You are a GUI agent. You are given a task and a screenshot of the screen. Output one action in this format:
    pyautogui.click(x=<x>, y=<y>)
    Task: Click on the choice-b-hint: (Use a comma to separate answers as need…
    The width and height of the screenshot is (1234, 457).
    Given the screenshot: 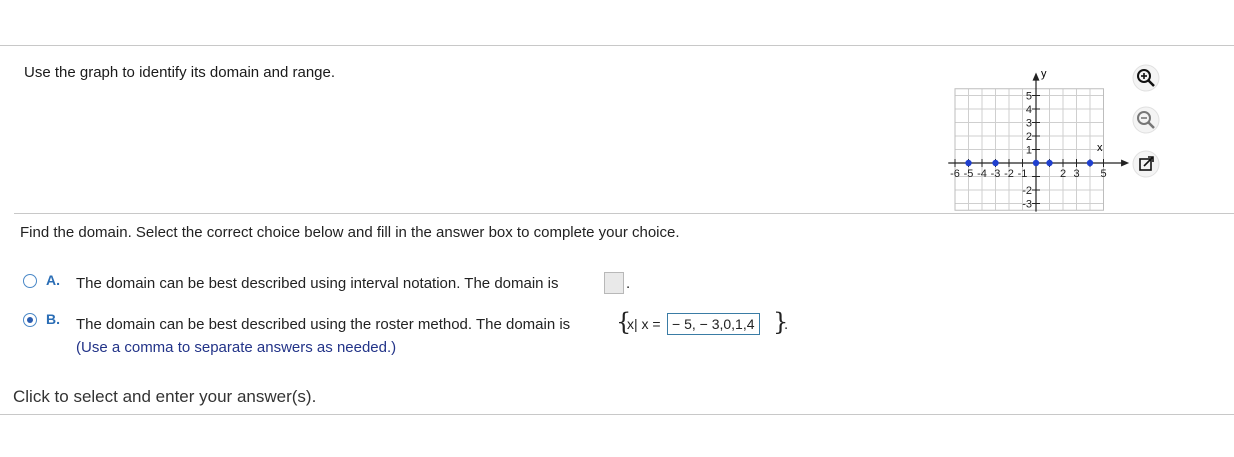 What is the action you would take?
    pyautogui.click(x=236, y=347)
    